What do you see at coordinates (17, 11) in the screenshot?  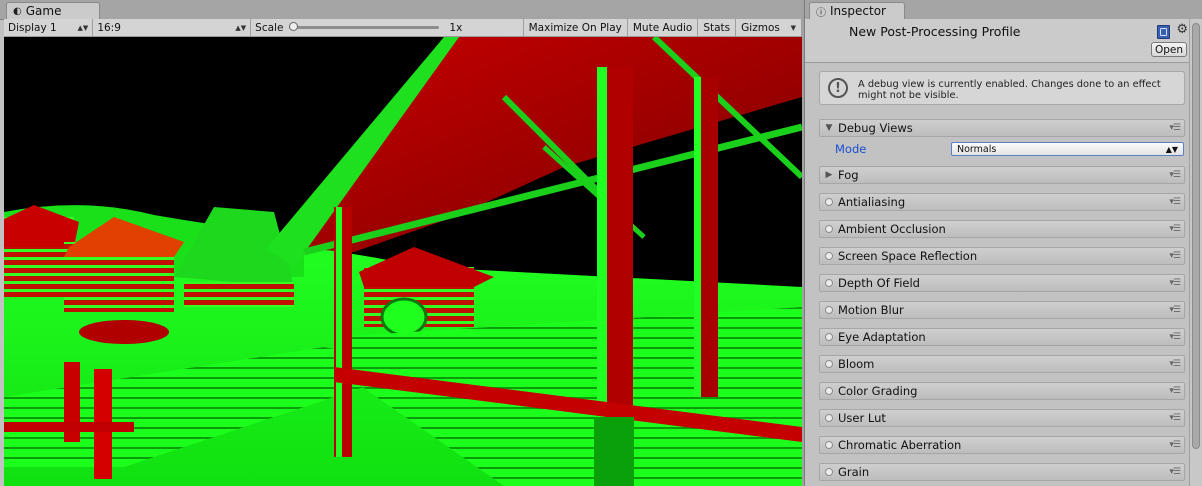 I see `game-controller-icon: ◐` at bounding box center [17, 11].